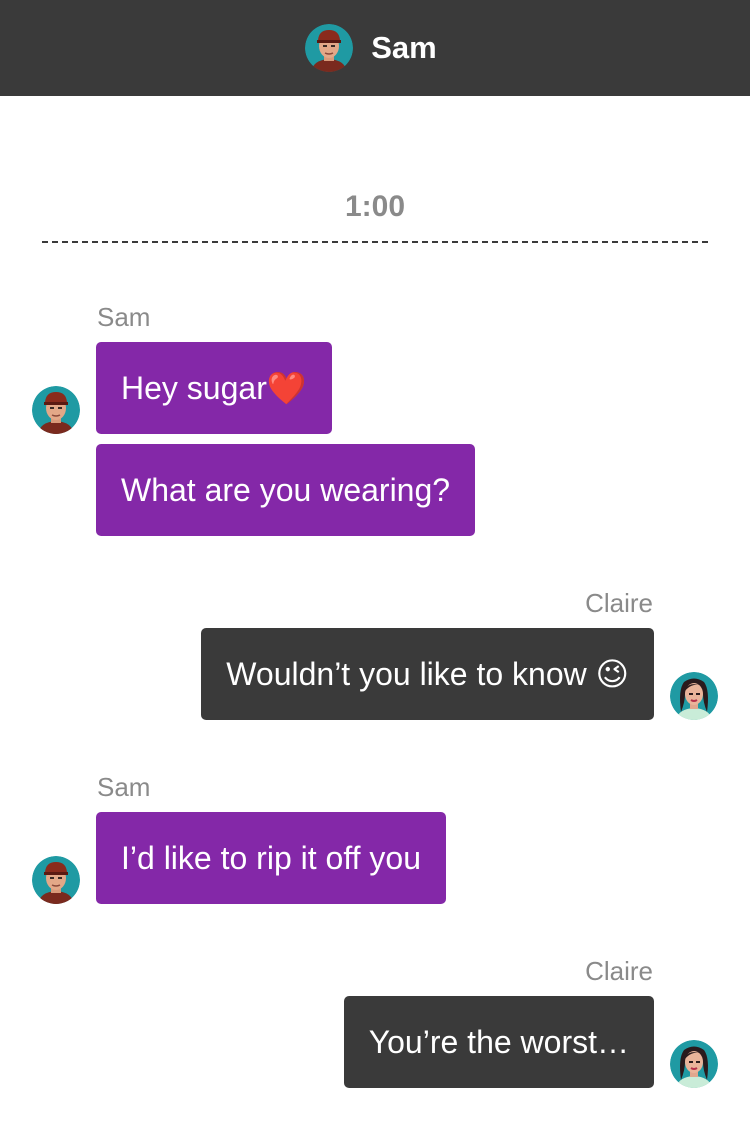 This screenshot has width=750, height=1127. I want to click on message-bubble: Hey sugar❤️, so click(214, 388).